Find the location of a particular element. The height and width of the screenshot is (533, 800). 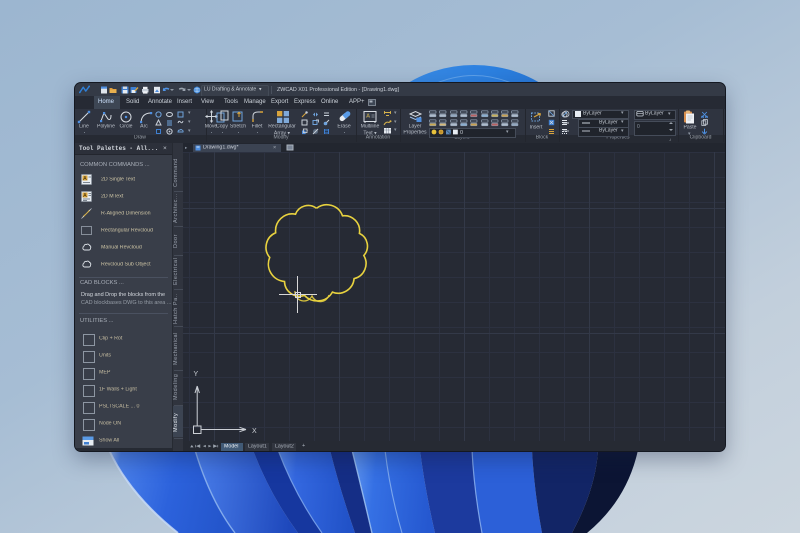

svg-text: X is located at coordinates (254, 431).